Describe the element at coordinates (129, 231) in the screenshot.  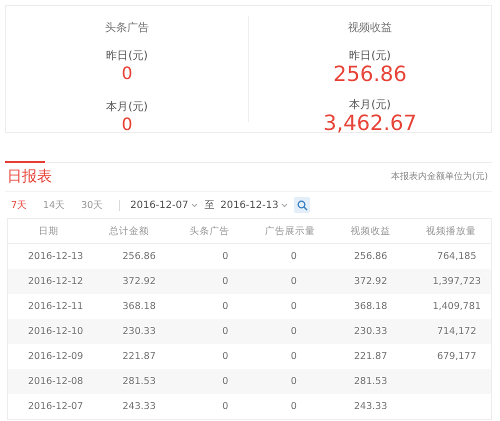
I see `column-header: 总计金额` at that location.